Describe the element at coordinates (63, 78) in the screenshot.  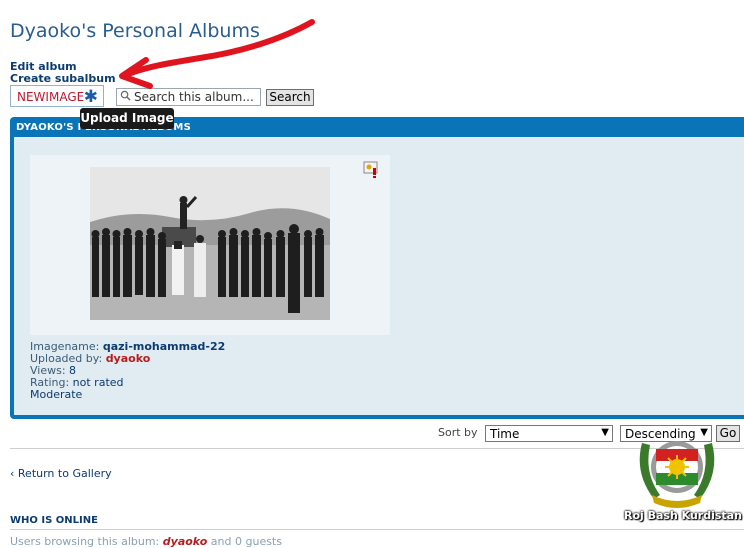
I see `create-subalbum-link: Create subalbum` at that location.